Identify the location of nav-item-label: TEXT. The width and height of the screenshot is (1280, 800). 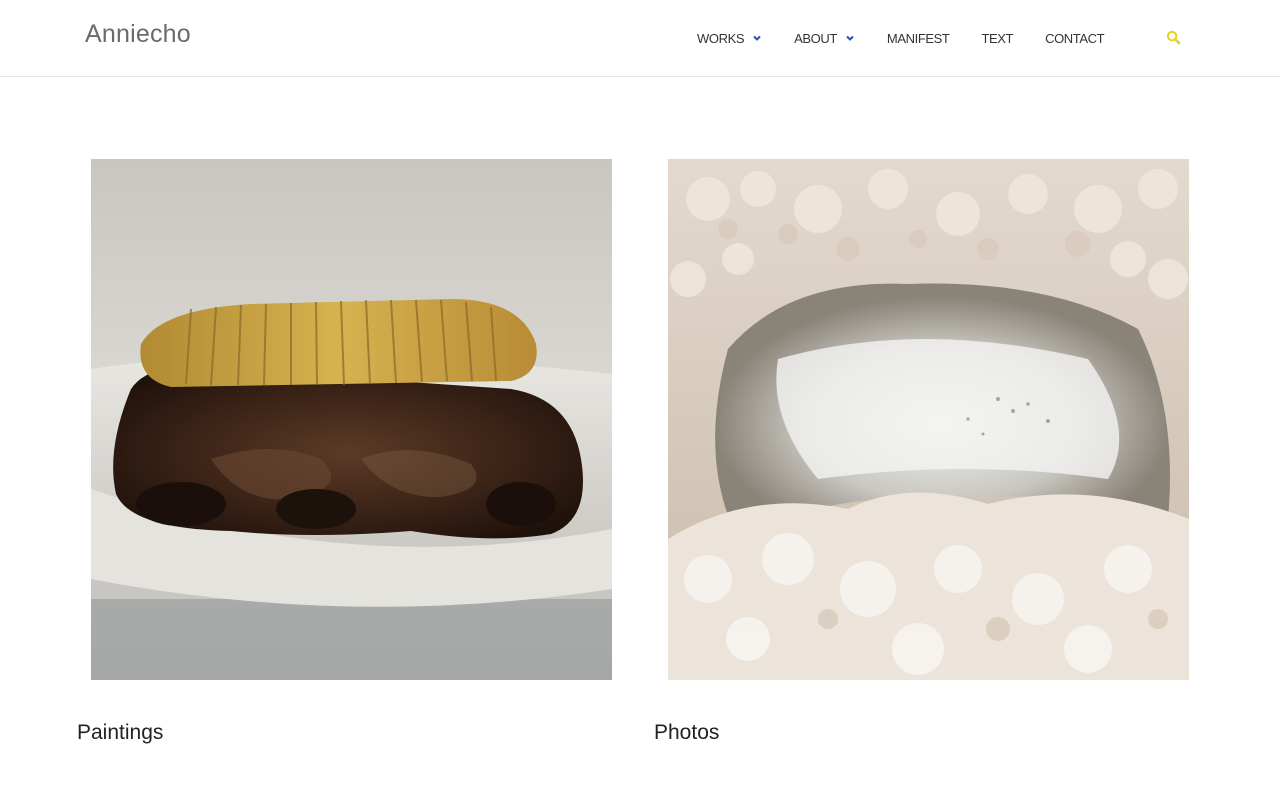
(997, 38).